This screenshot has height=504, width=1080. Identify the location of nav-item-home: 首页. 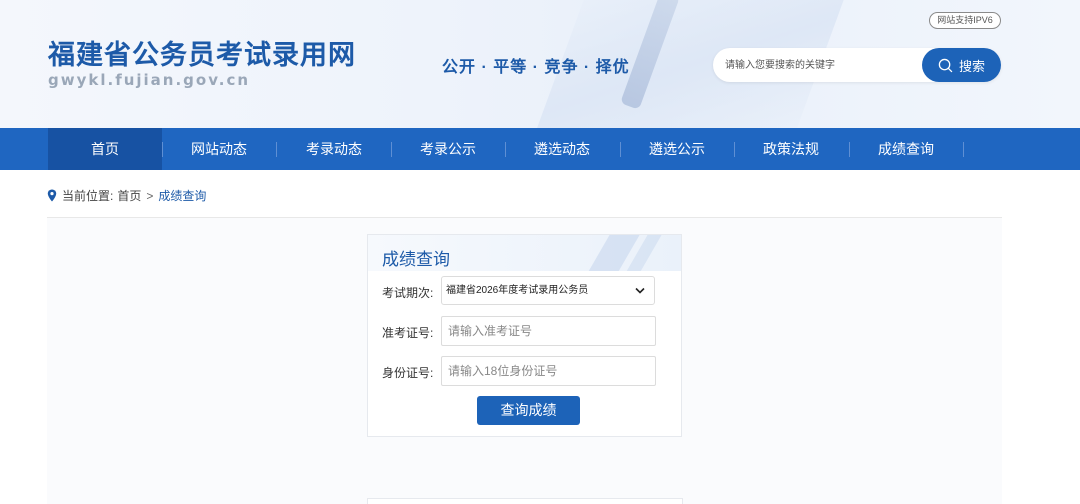
(105, 149).